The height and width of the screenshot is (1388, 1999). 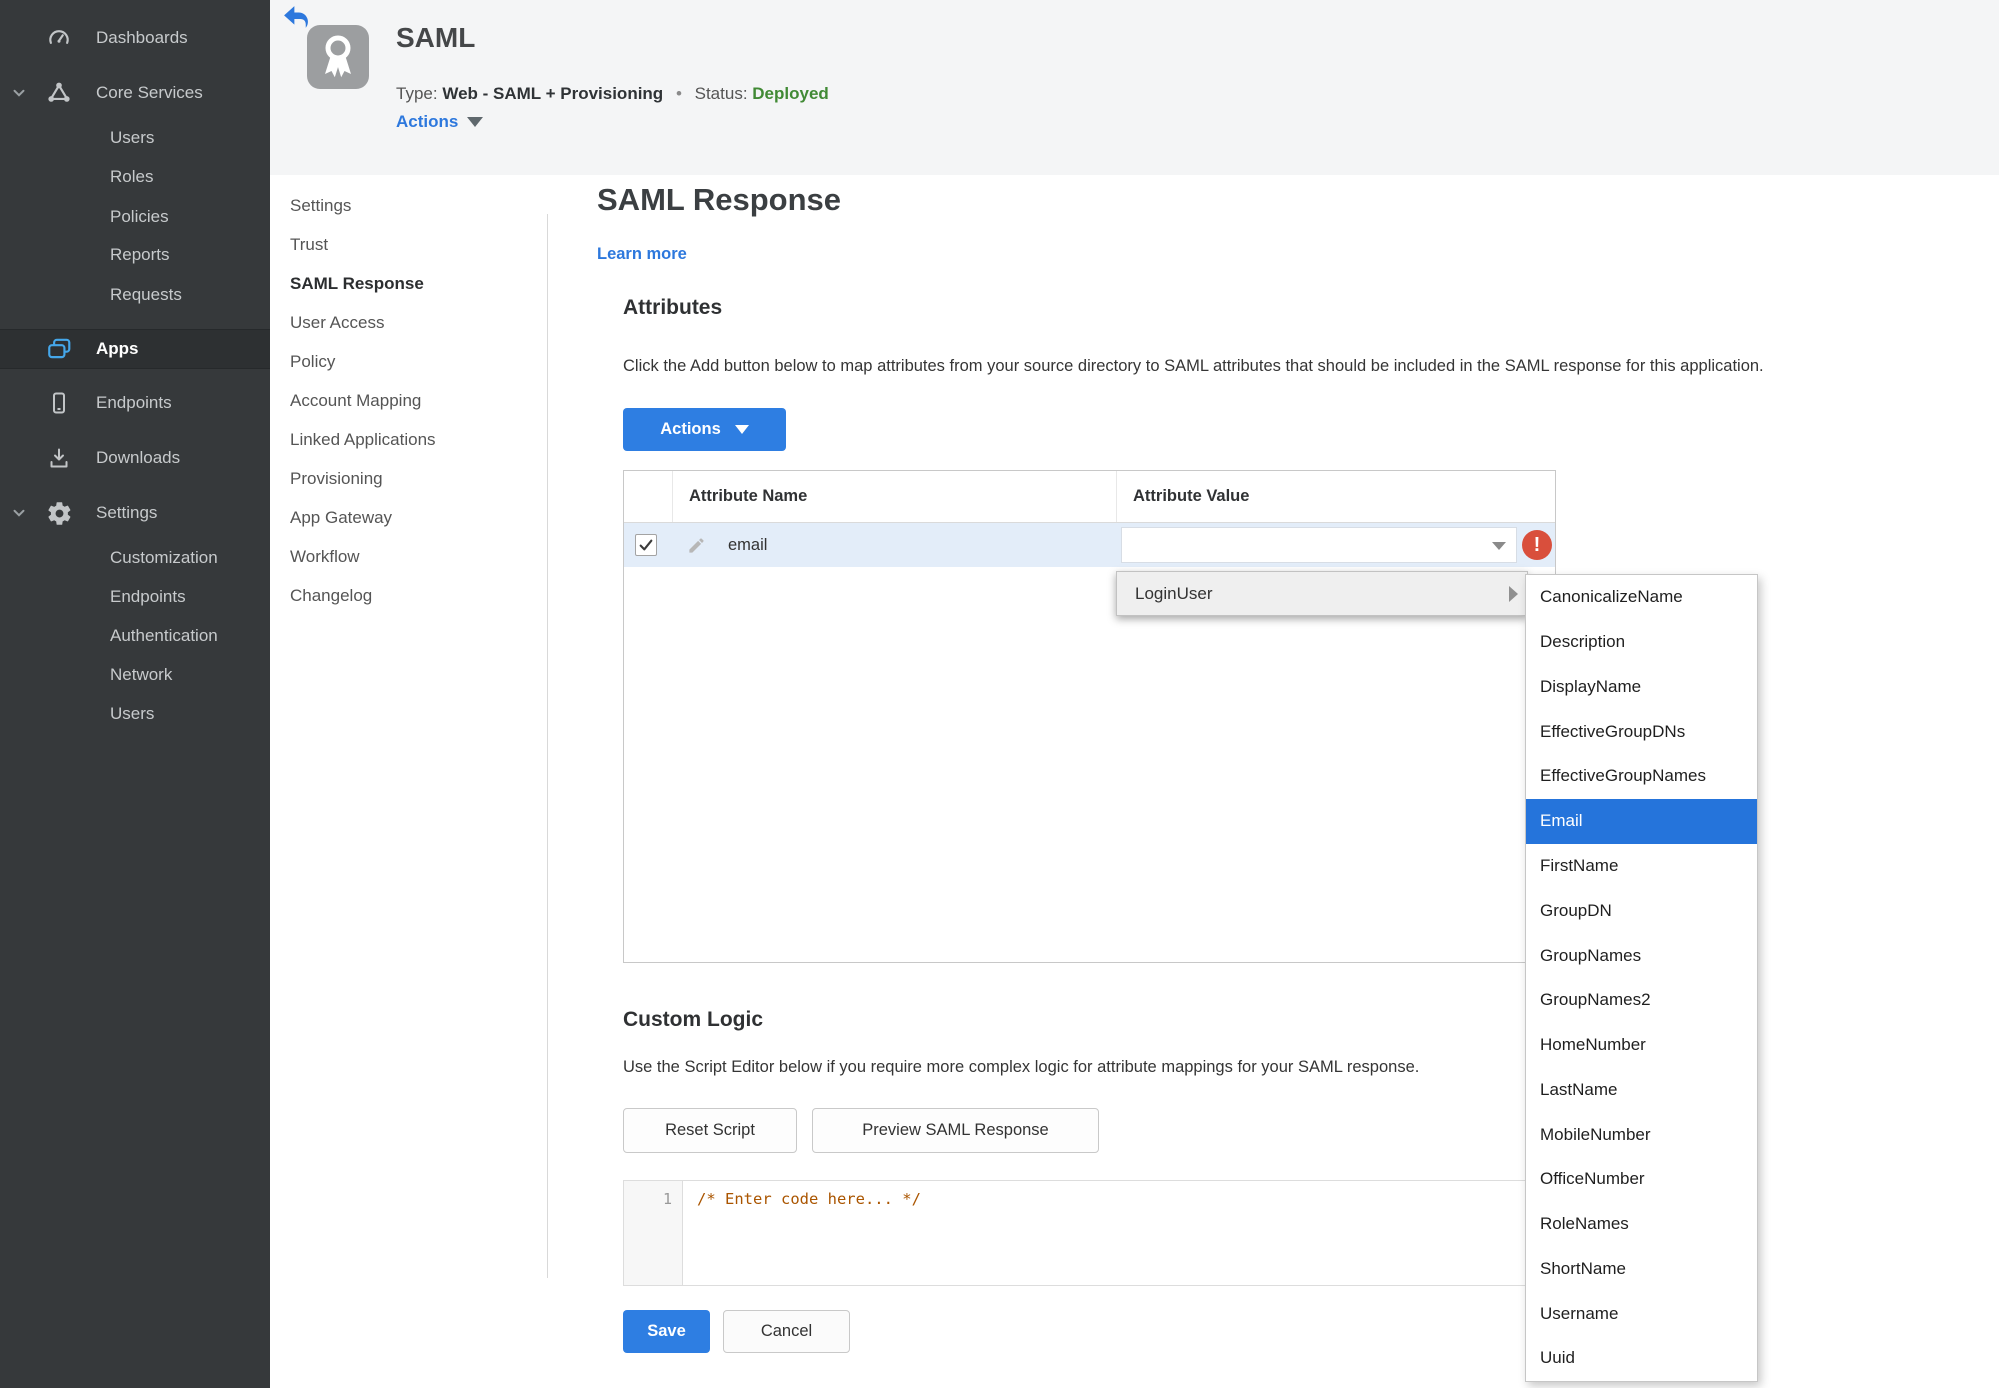 What do you see at coordinates (296, 17) in the screenshot?
I see `back-arrow-icon` at bounding box center [296, 17].